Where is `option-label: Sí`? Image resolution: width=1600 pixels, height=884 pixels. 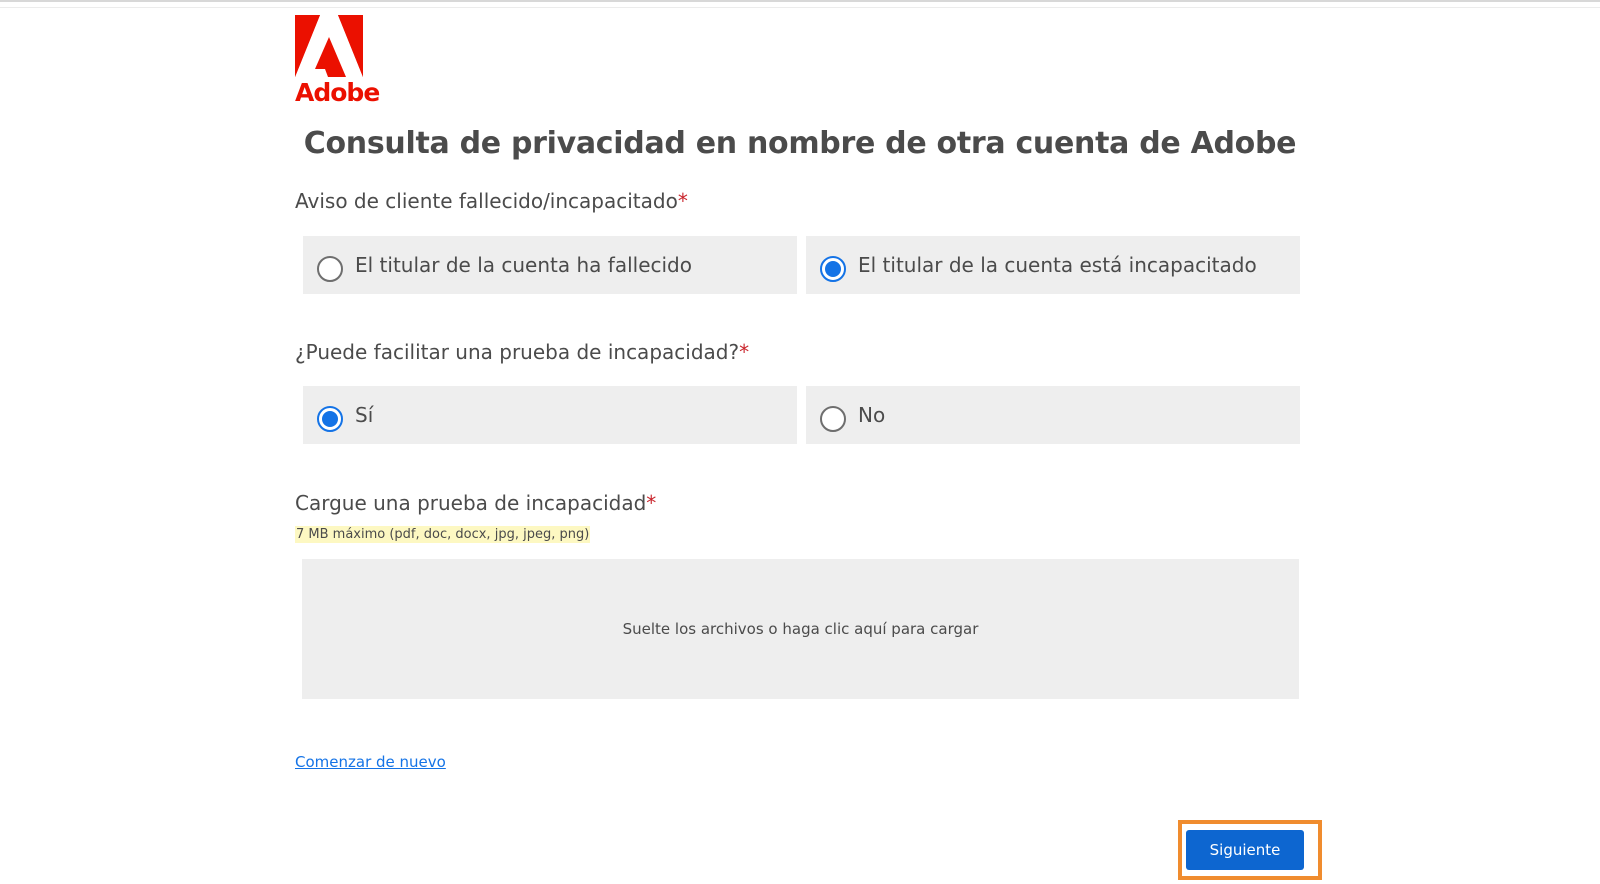 option-label: Sí is located at coordinates (364, 415).